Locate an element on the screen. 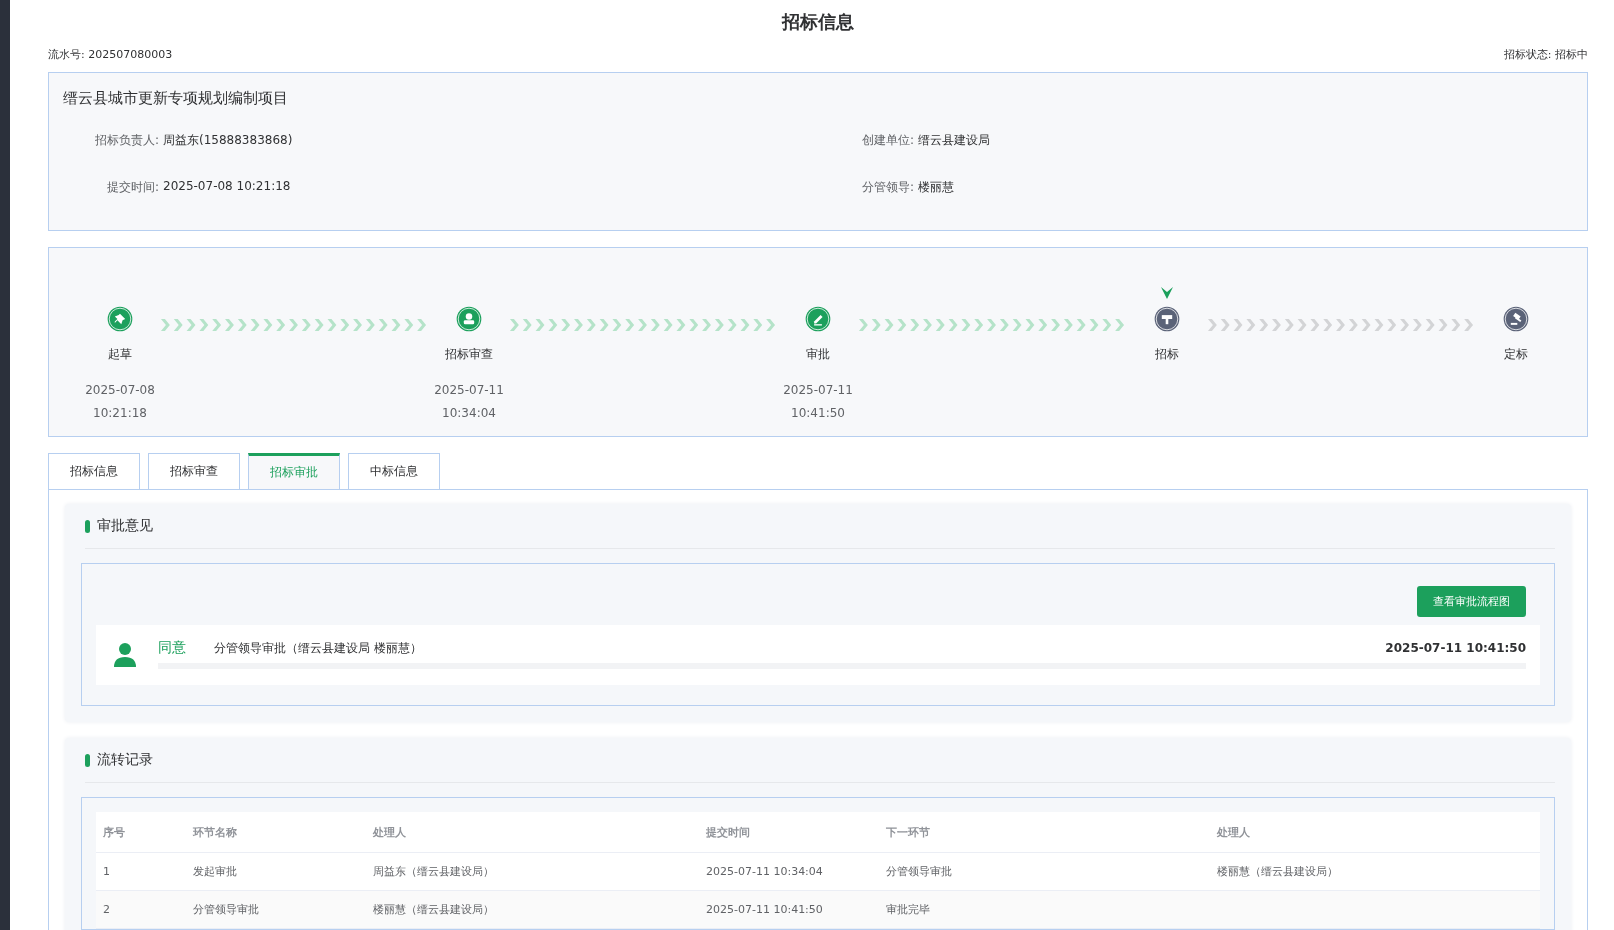 The height and width of the screenshot is (930, 1614). user-icon is located at coordinates (125, 654).